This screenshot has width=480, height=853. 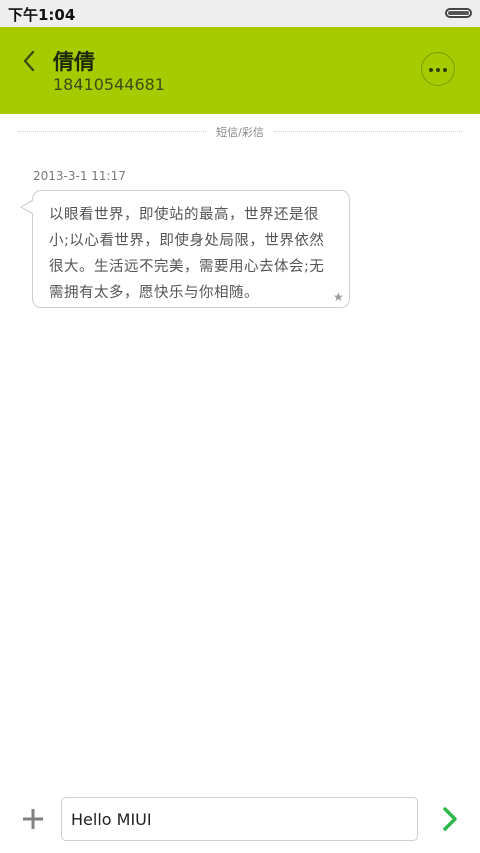 What do you see at coordinates (338, 297) in the screenshot?
I see `star-icon: ★` at bounding box center [338, 297].